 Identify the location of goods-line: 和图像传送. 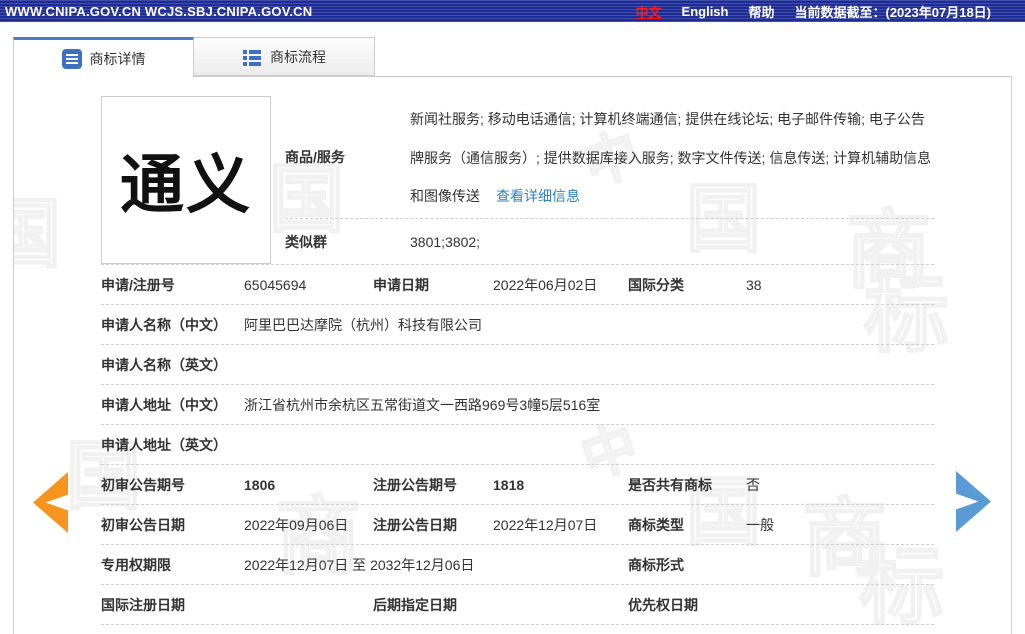
(445, 196).